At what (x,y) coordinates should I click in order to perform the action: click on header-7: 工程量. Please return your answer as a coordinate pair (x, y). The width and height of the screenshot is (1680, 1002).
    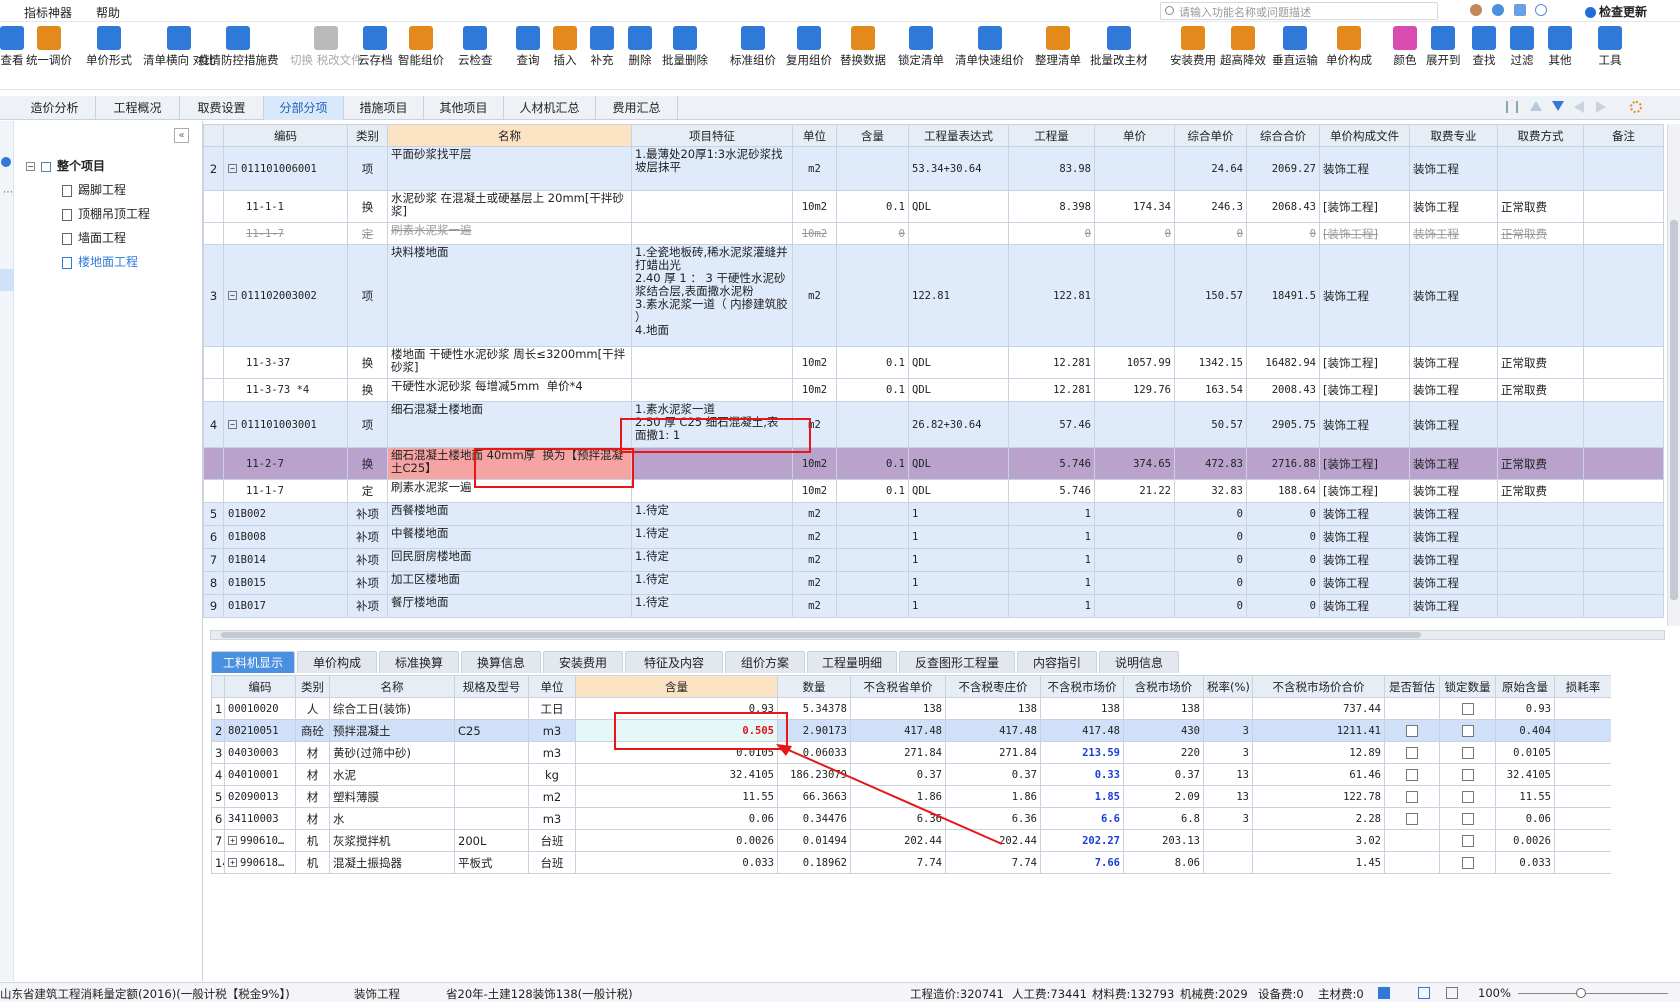
    Looking at the image, I should click on (1051, 135).